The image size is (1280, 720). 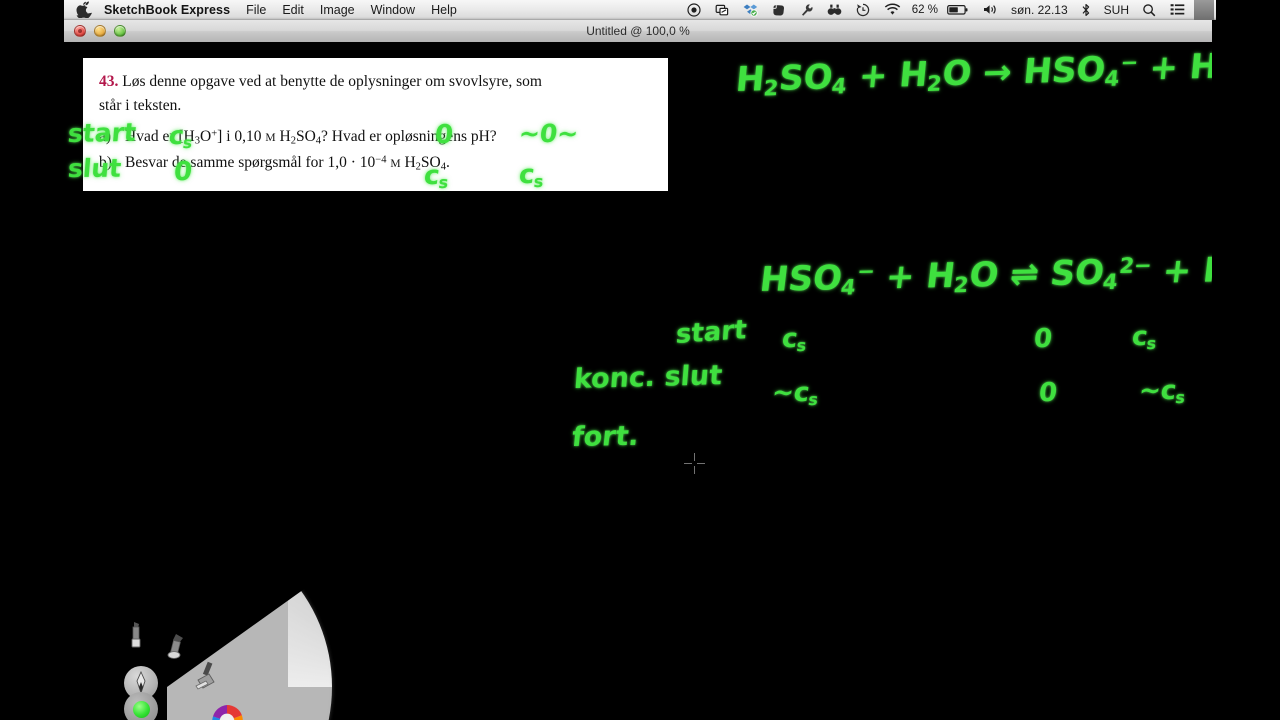 I want to click on menu-window: Window, so click(x=393, y=10).